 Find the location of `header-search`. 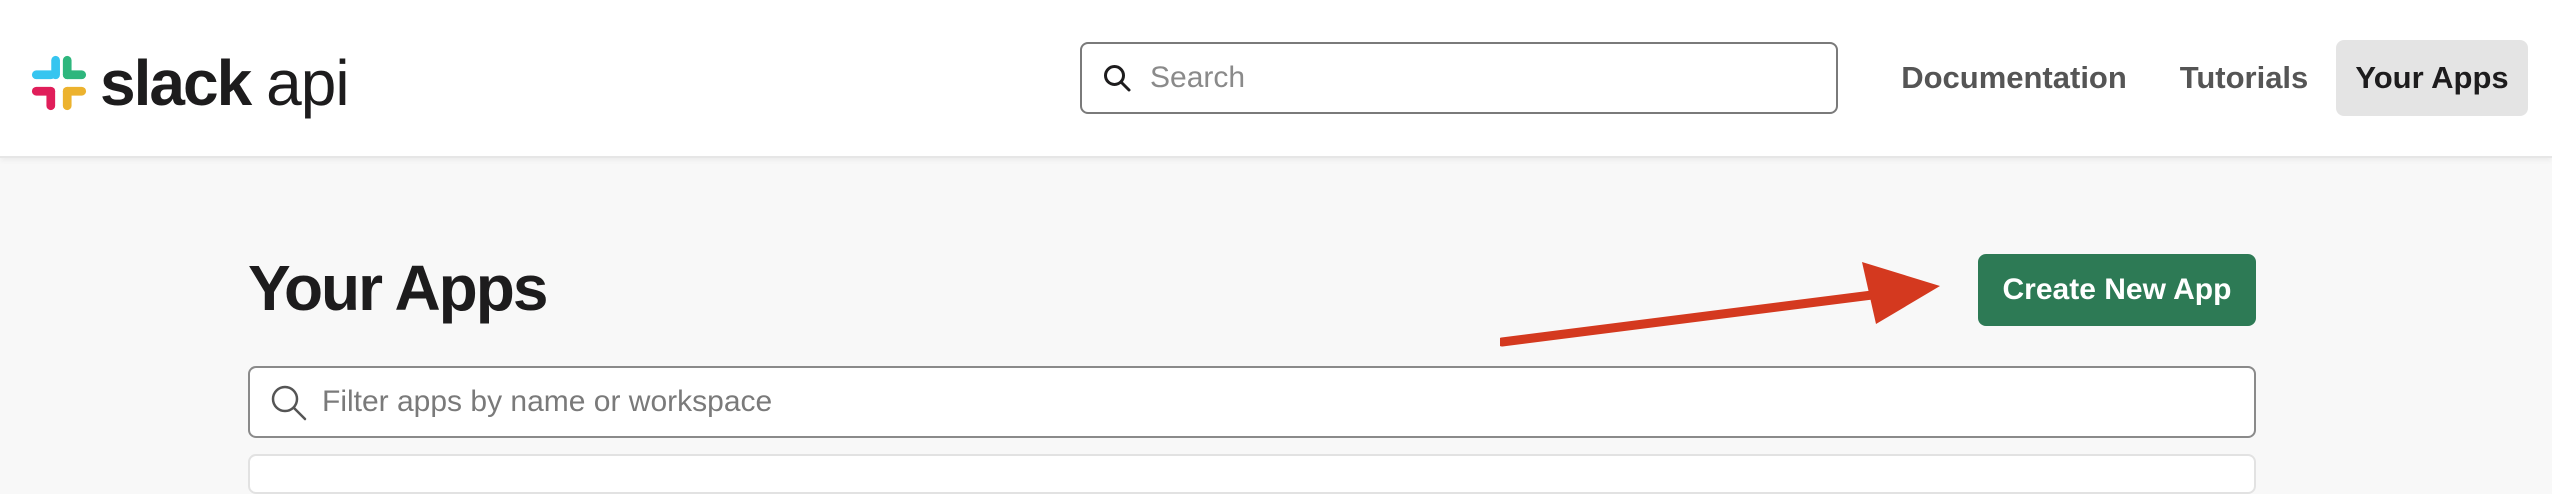

header-search is located at coordinates (1459, 78).